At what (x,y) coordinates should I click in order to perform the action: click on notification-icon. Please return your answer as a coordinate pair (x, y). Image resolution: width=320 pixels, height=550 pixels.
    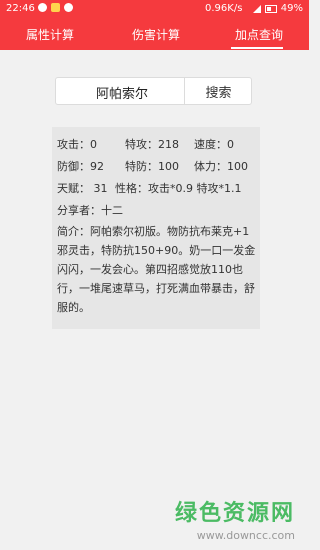
    Looking at the image, I should click on (42, 7).